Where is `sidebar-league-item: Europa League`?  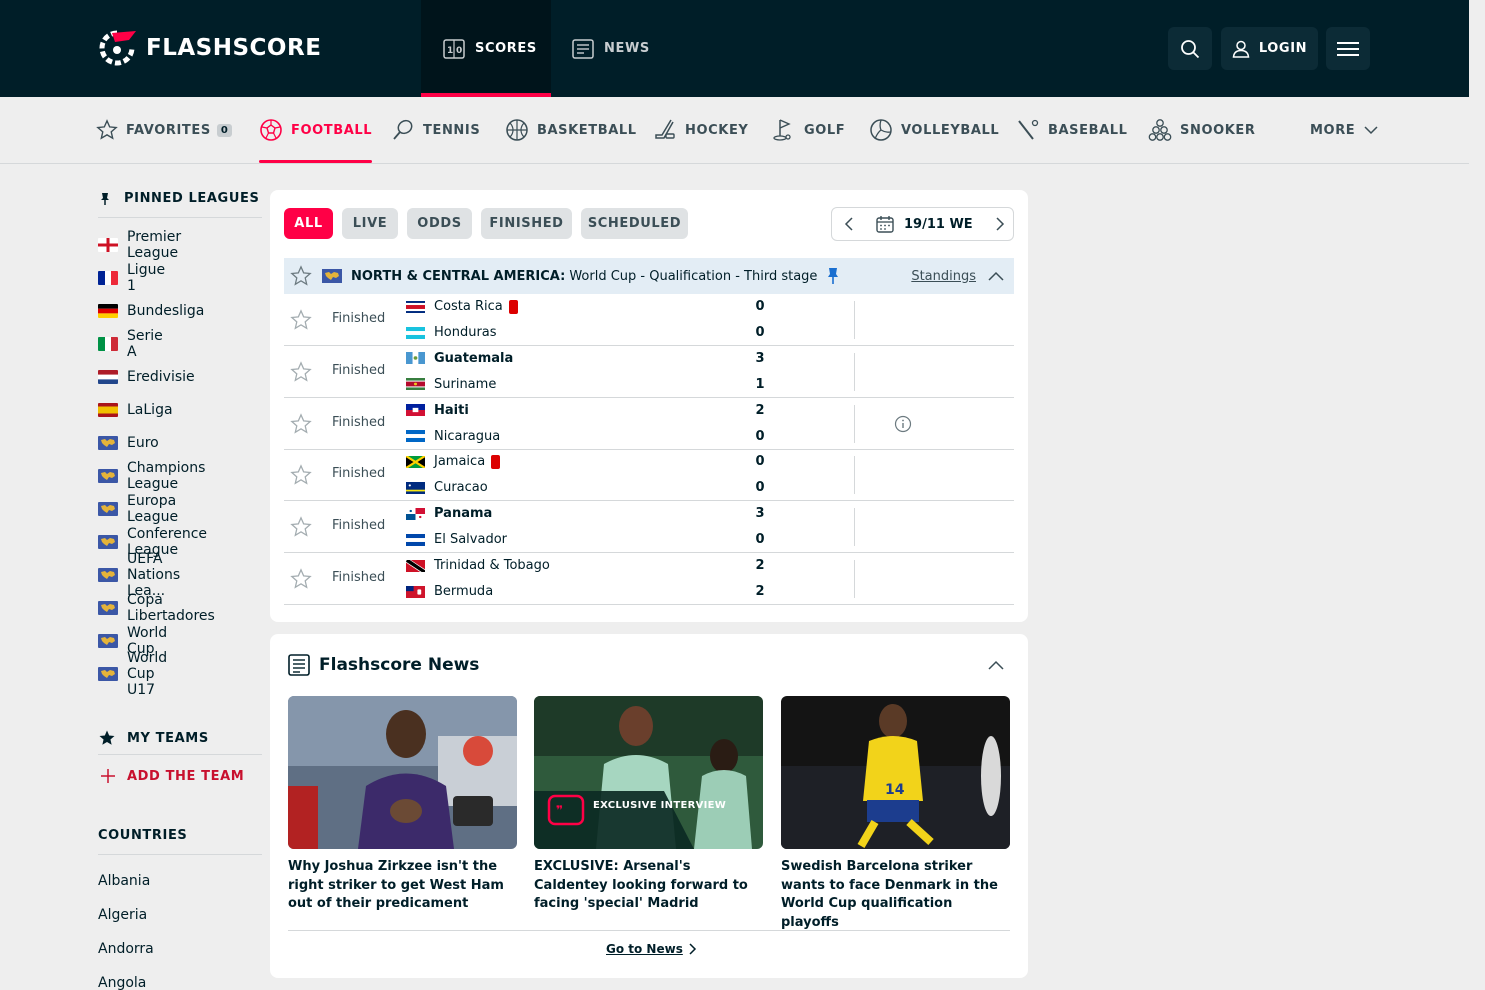
sidebar-league-item: Europa League is located at coordinates (138, 509).